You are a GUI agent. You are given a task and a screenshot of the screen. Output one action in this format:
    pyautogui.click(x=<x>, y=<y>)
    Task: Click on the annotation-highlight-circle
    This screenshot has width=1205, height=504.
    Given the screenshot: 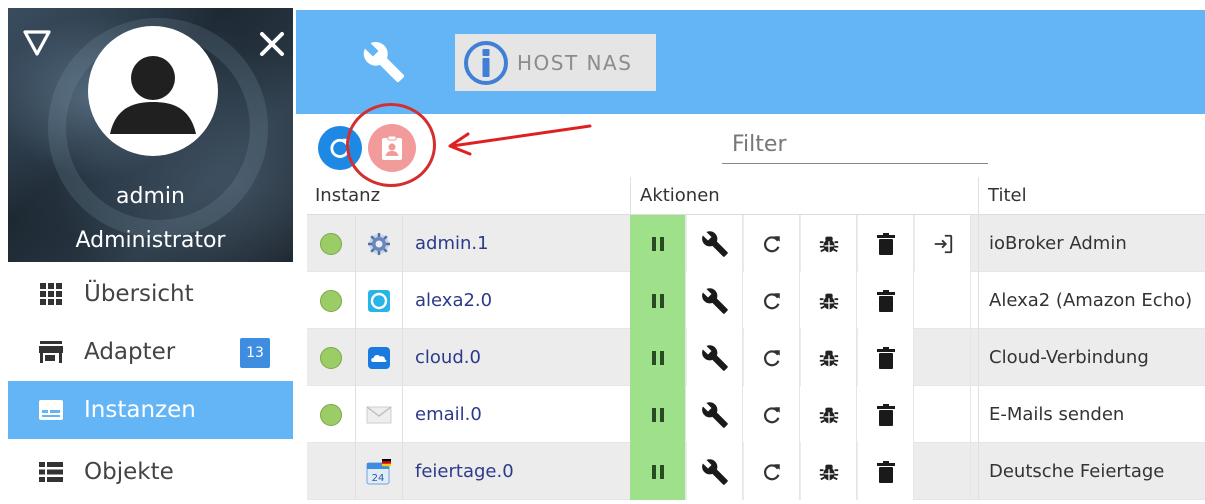 What is the action you would take?
    pyautogui.click(x=391, y=145)
    